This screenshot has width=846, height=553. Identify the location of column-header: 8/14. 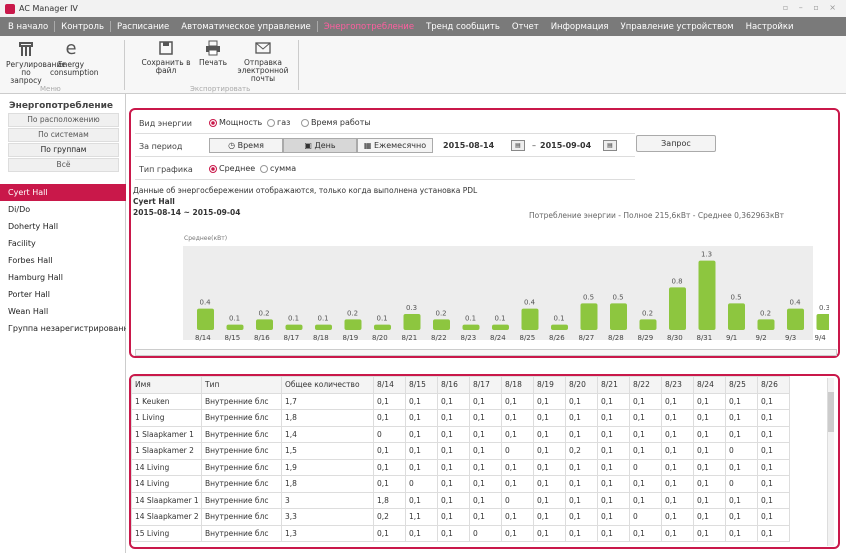
(389, 385).